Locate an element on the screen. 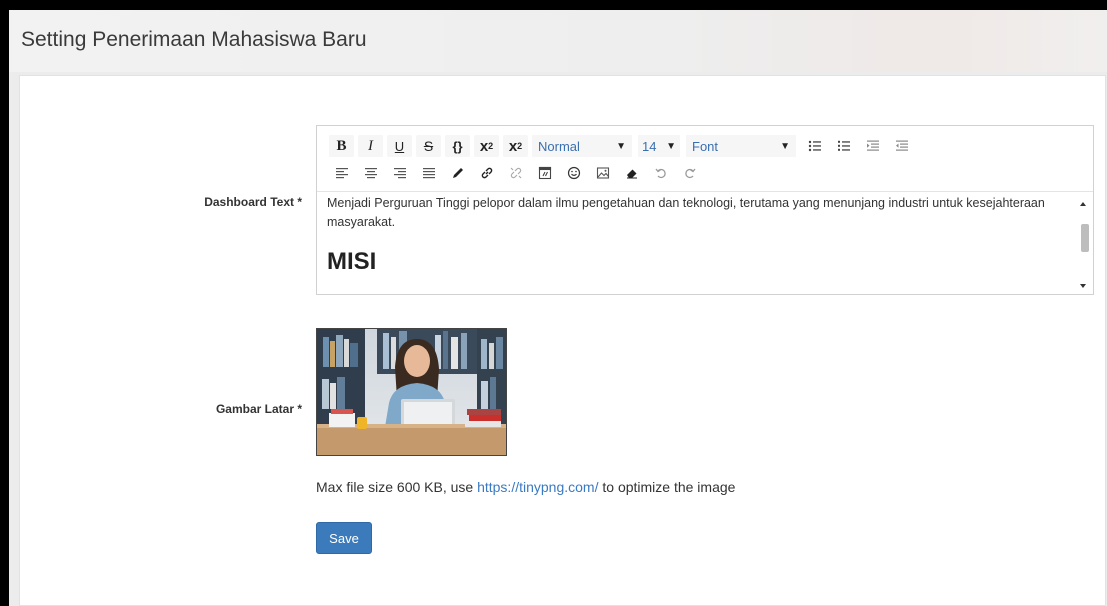 The height and width of the screenshot is (606, 1107). undo-icon is located at coordinates (660, 173).